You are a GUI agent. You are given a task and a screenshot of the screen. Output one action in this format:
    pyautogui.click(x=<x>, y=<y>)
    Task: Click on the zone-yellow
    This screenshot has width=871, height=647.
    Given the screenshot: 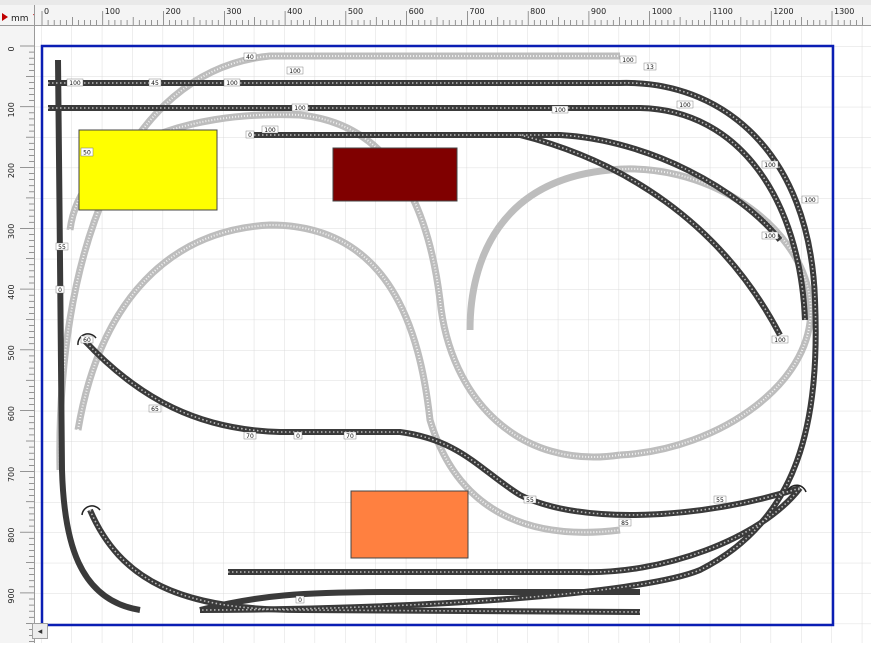 What is the action you would take?
    pyautogui.click(x=148, y=170)
    